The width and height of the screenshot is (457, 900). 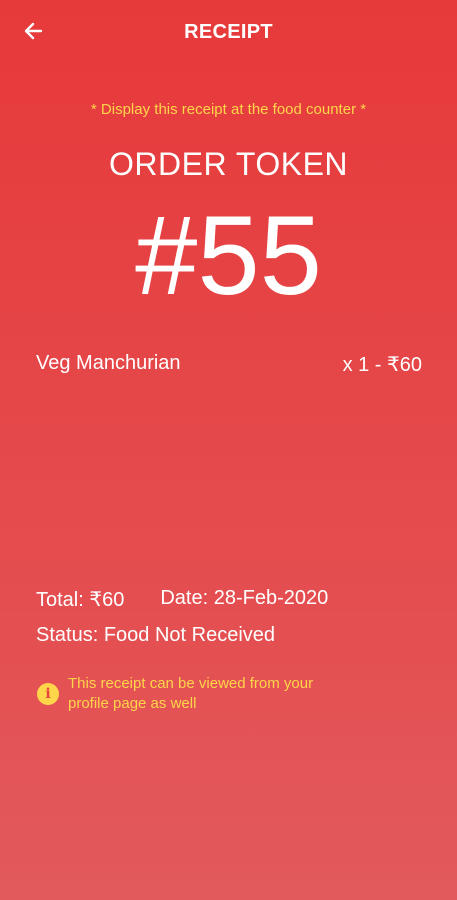 What do you see at coordinates (228, 255) in the screenshot?
I see `order-token-number: #55` at bounding box center [228, 255].